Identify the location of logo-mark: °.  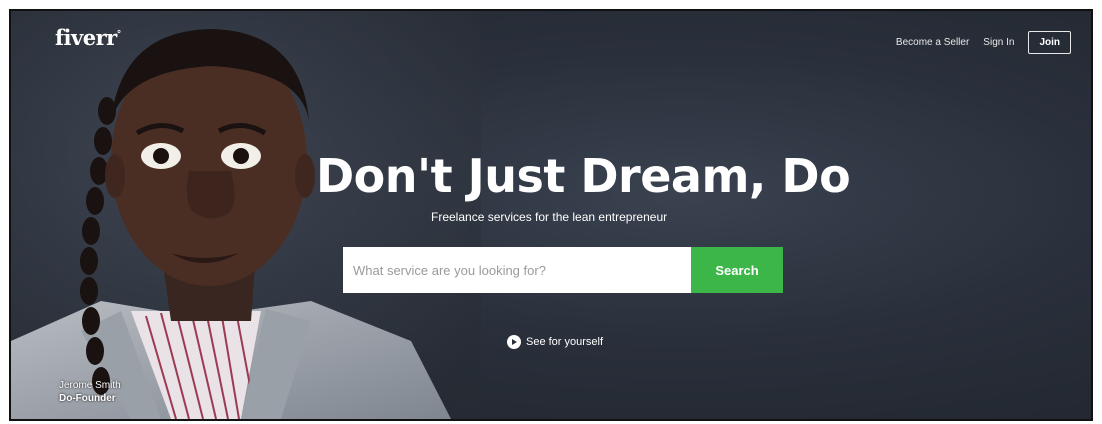
(119, 35).